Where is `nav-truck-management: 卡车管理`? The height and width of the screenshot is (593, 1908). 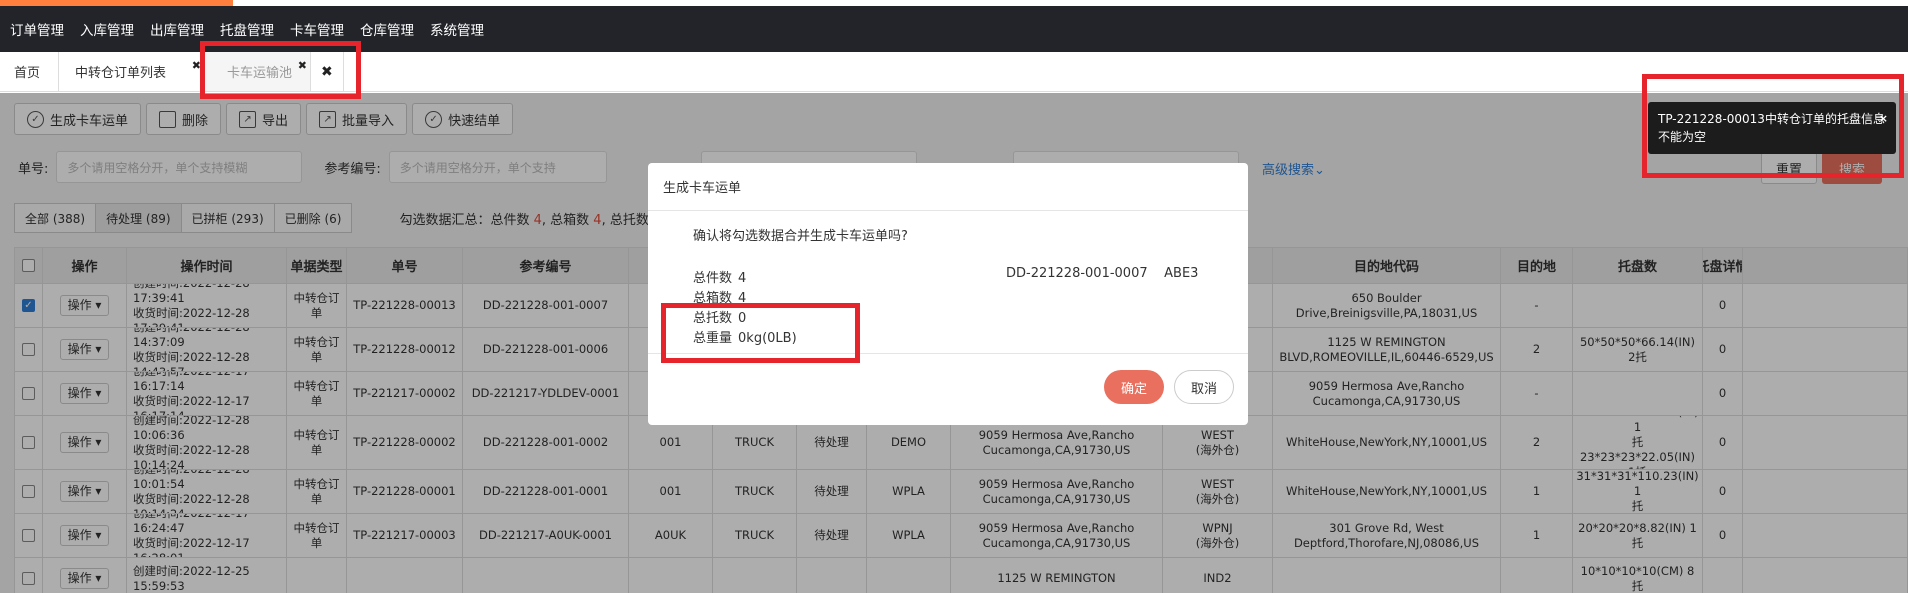 nav-truck-management: 卡车管理 is located at coordinates (317, 29).